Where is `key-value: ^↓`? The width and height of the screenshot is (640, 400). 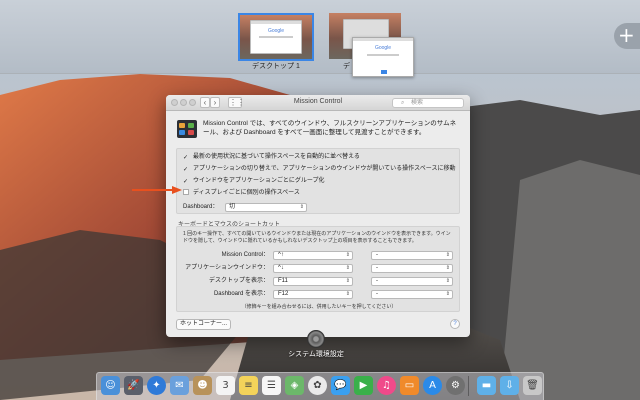 key-value: ^↓ is located at coordinates (281, 268).